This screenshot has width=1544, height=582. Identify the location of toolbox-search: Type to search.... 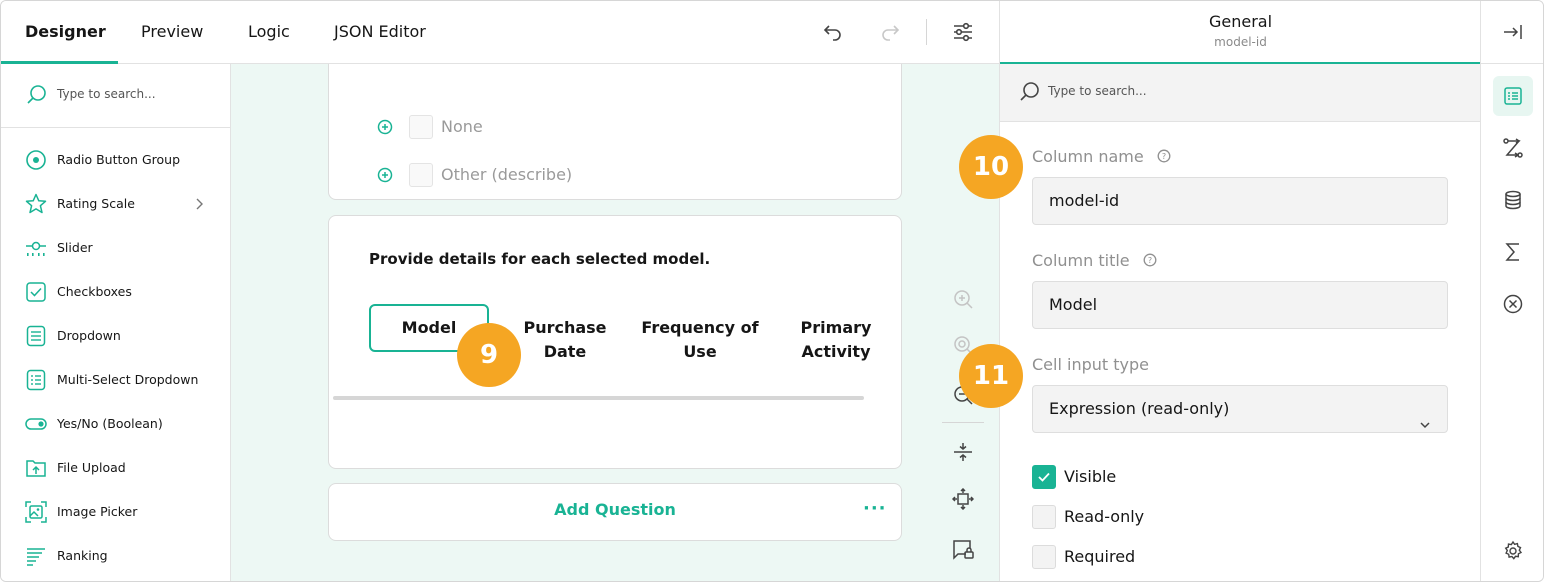
(115, 96).